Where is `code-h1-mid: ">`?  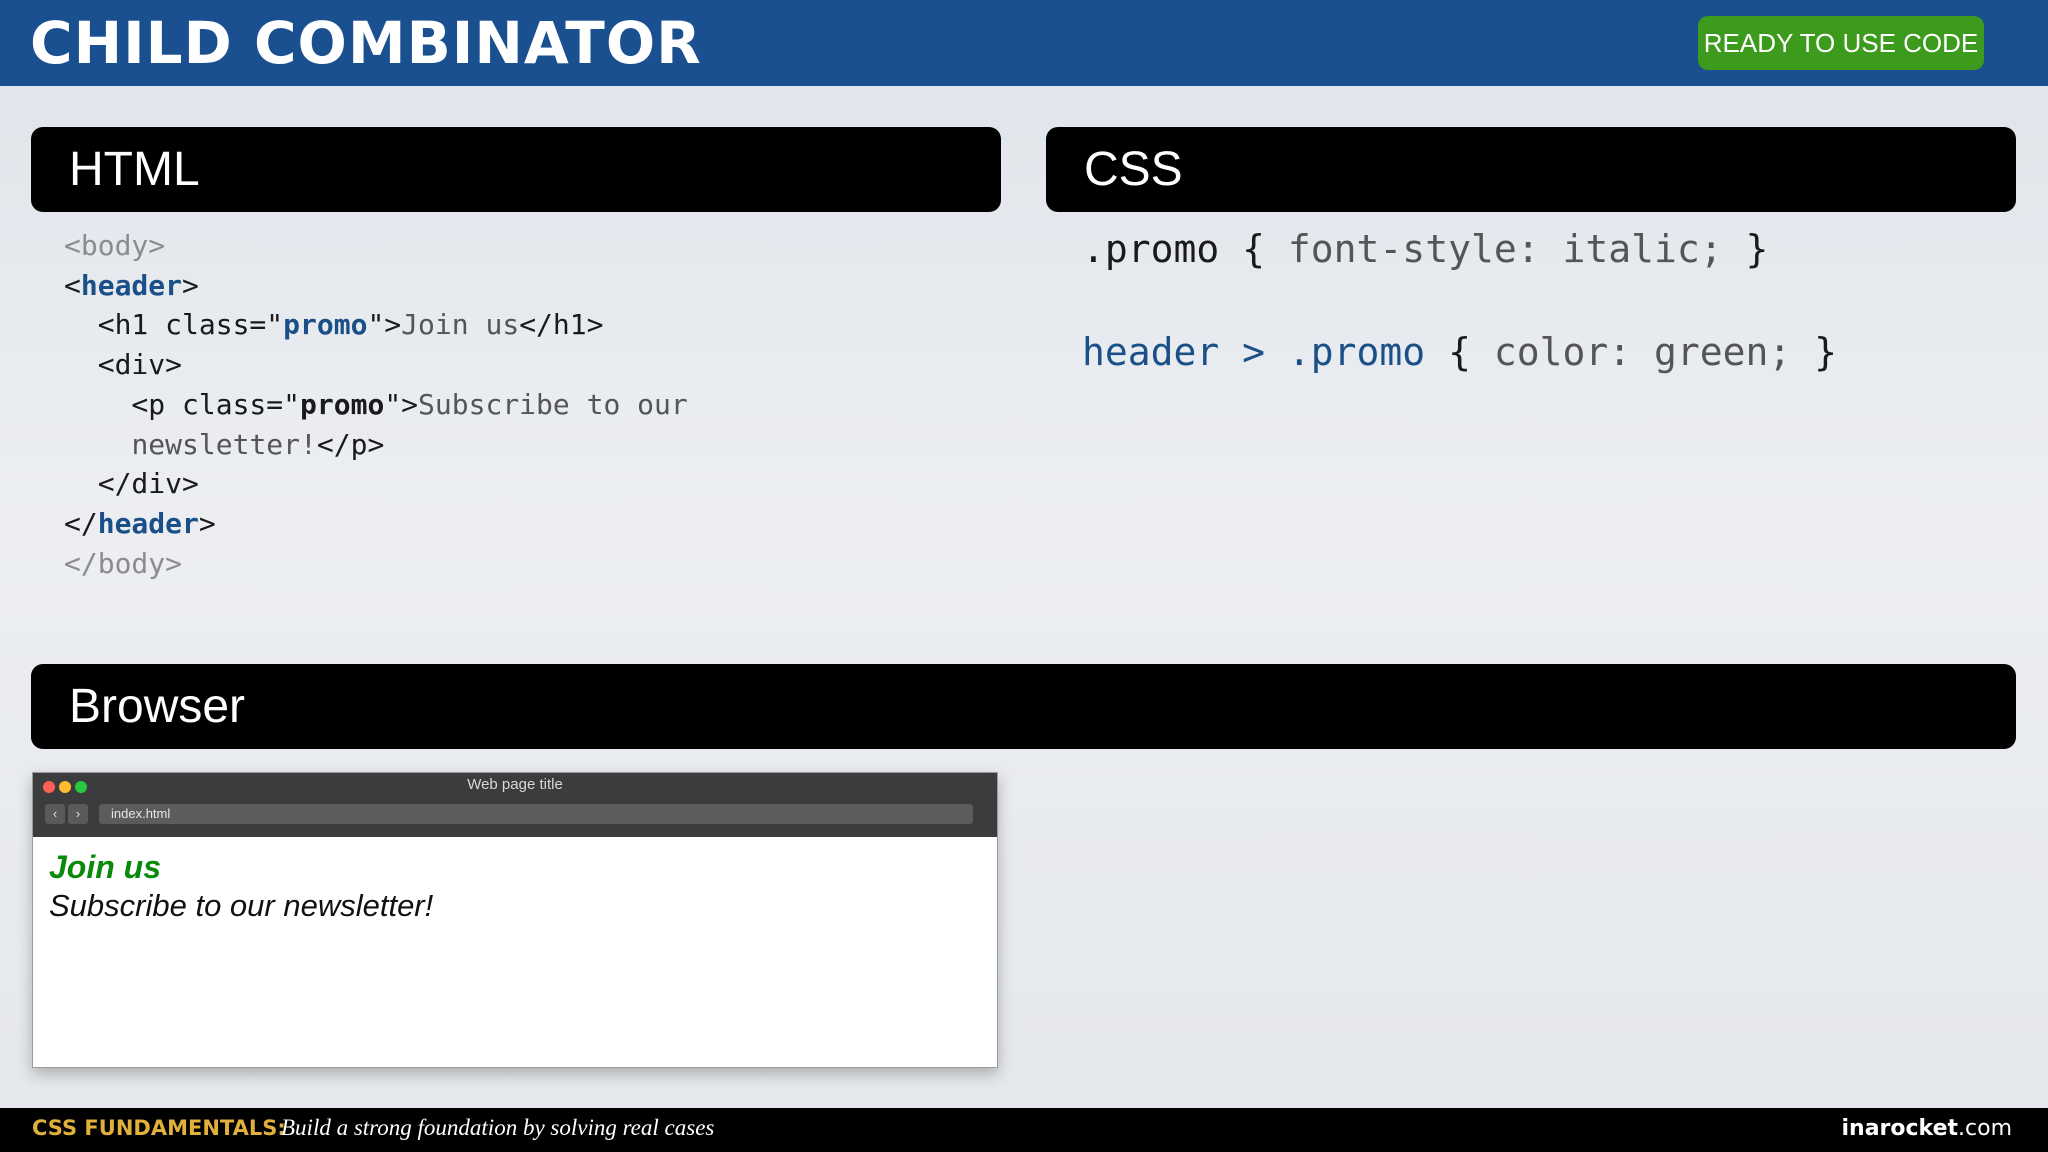 code-h1-mid: "> is located at coordinates (384, 325).